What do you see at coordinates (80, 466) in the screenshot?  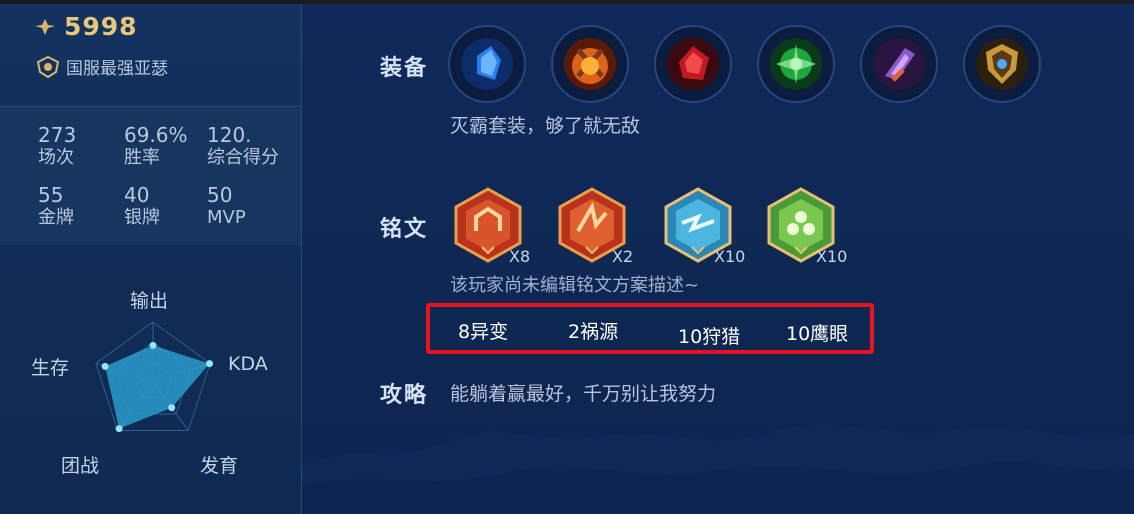 I see `radar-label-teamfight: 团战` at bounding box center [80, 466].